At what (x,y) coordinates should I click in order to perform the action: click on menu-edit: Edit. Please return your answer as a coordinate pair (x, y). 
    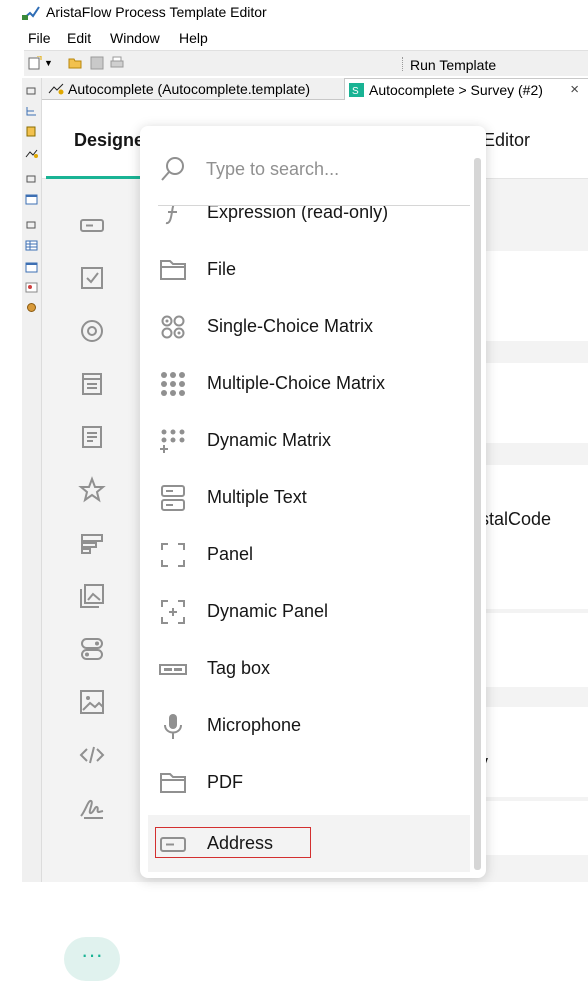
    Looking at the image, I should click on (79, 38).